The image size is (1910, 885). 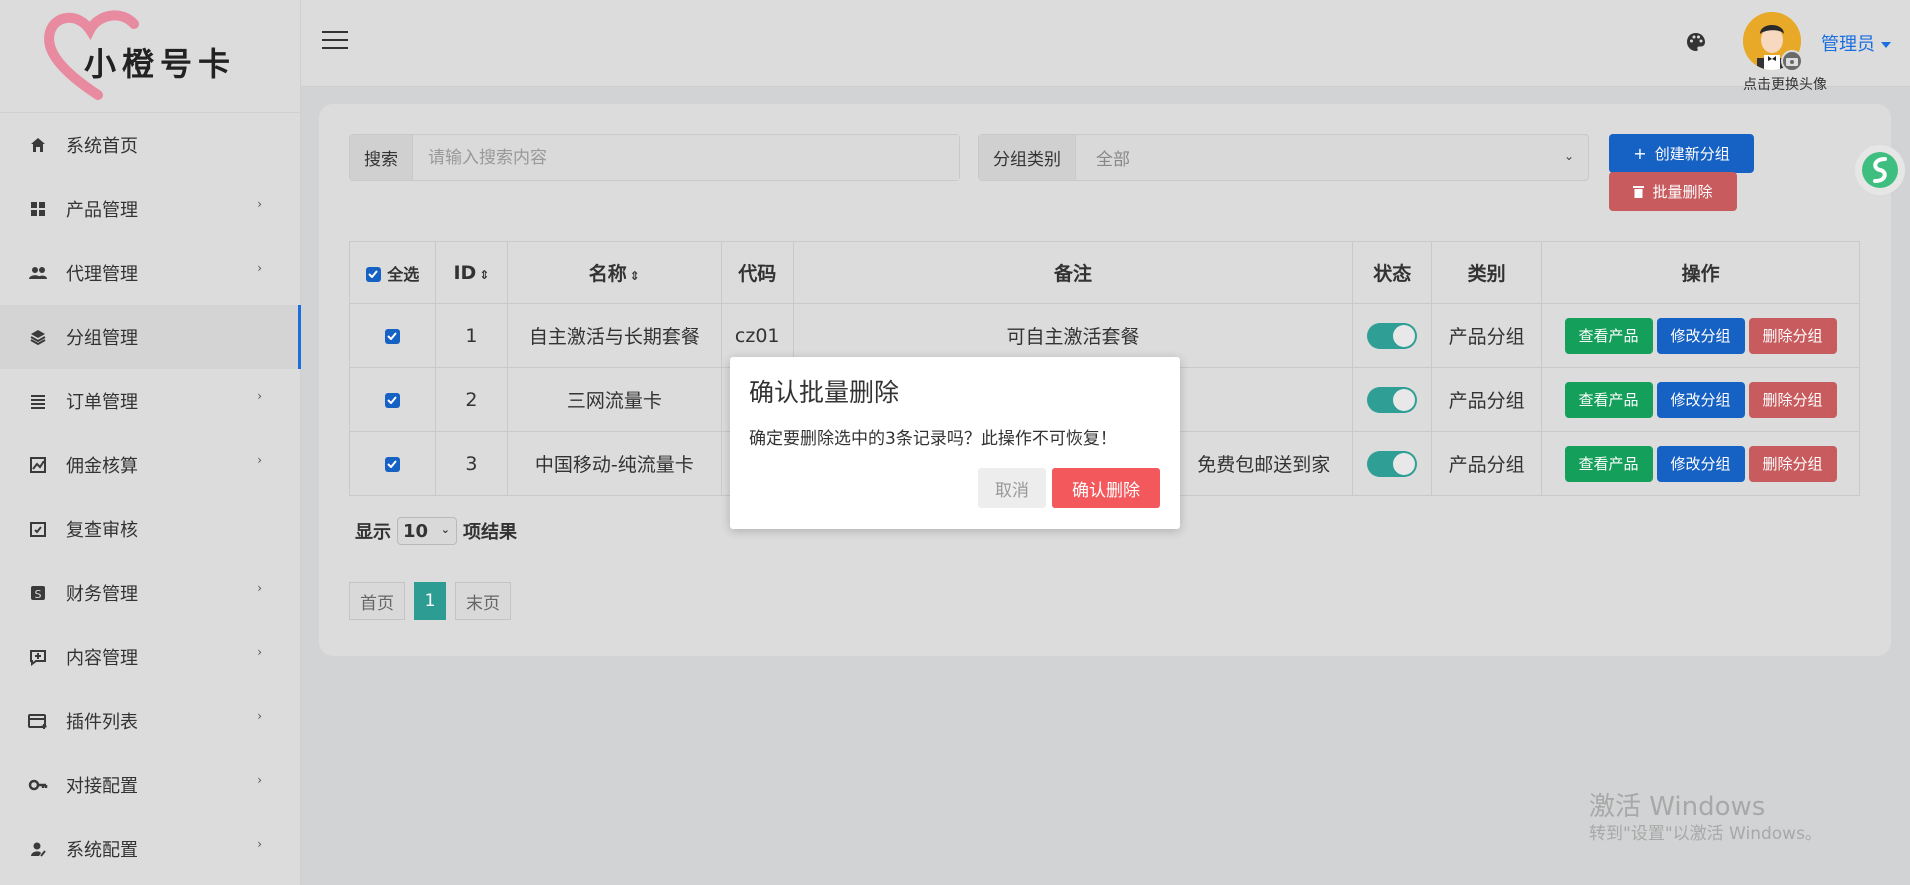 What do you see at coordinates (150, 721) in the screenshot?
I see `sidebar-item-plugins: 插件列表 ›` at bounding box center [150, 721].